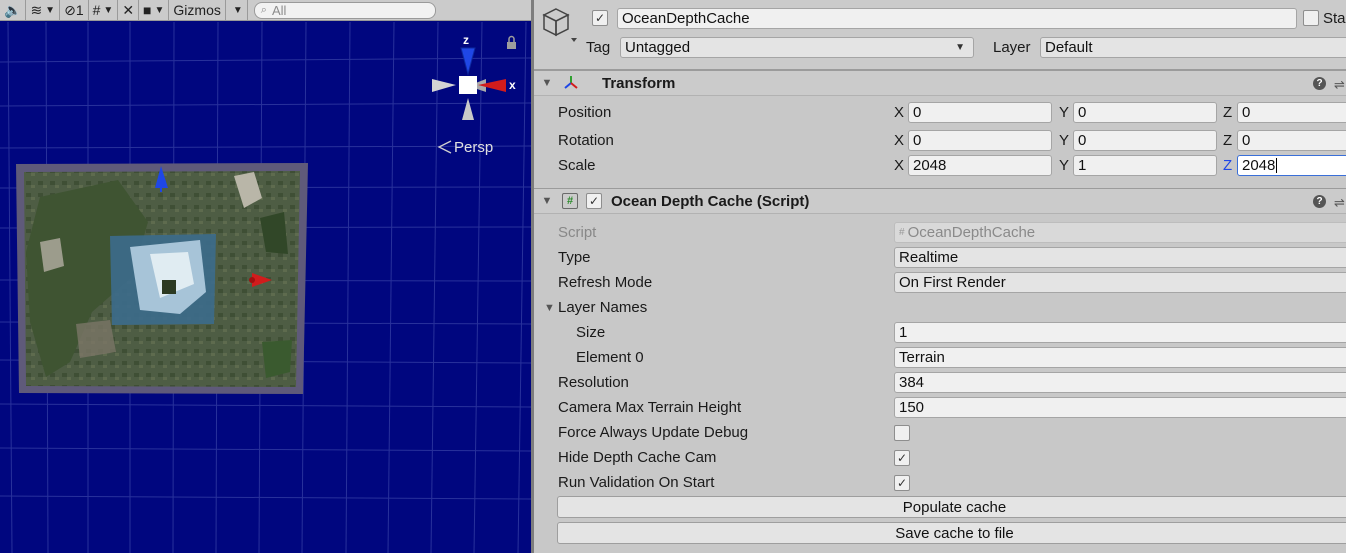 The height and width of the screenshot is (553, 1346). I want to click on scale-row: Scale X 2048 Y 1 Z 2048, so click(940, 165).